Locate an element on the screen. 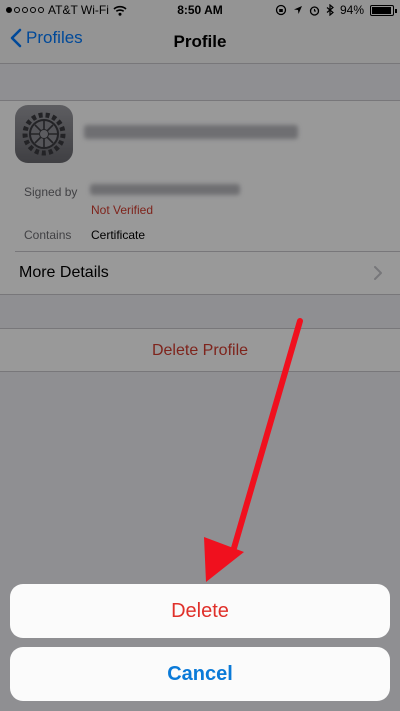 This screenshot has width=400, height=711. cancel-button: Cancel is located at coordinates (200, 674).